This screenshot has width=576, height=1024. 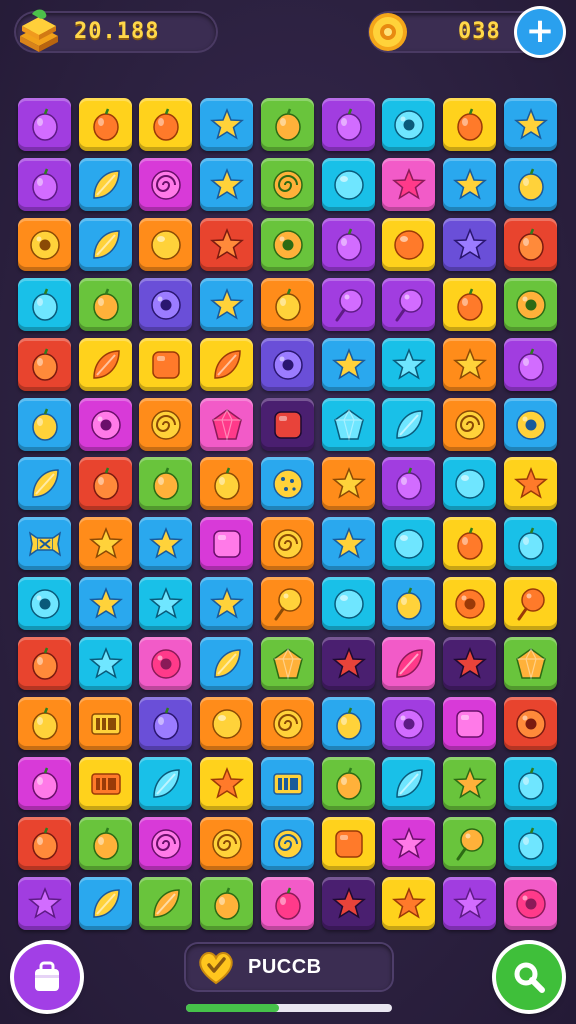 What do you see at coordinates (105, 483) in the screenshot?
I see `candy-tile-r7-c2` at bounding box center [105, 483].